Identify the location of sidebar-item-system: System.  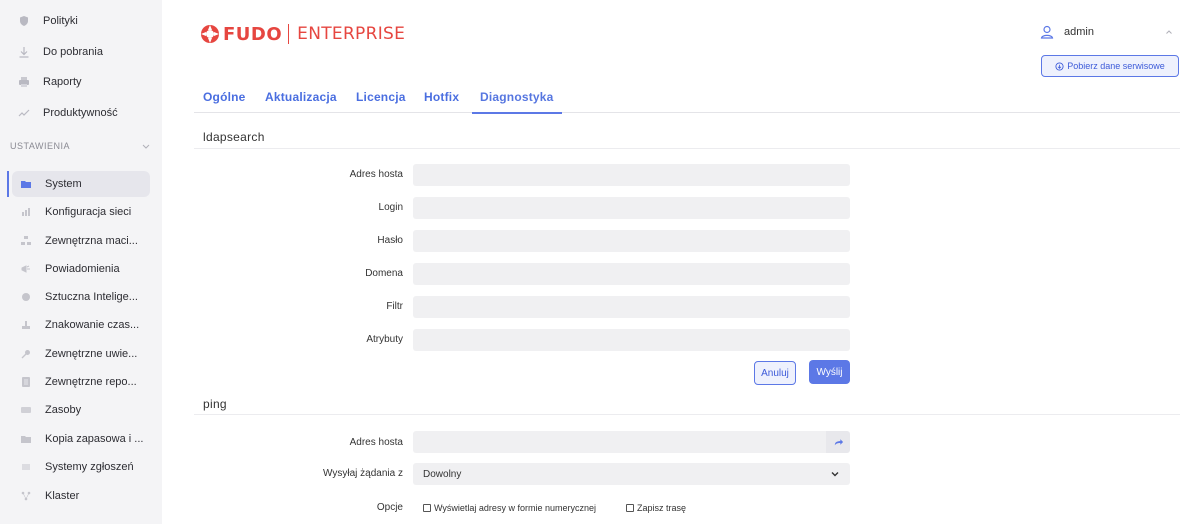
(51, 184).